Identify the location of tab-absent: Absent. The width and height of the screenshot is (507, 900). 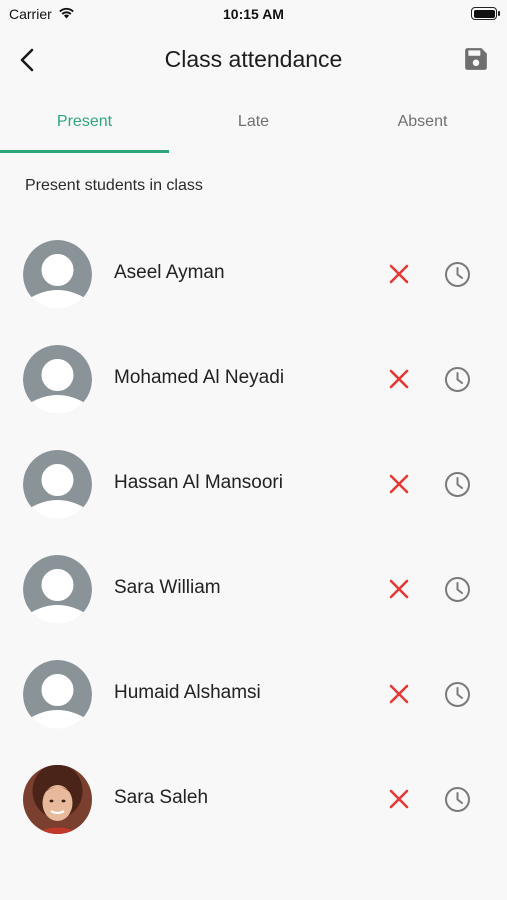
(422, 126).